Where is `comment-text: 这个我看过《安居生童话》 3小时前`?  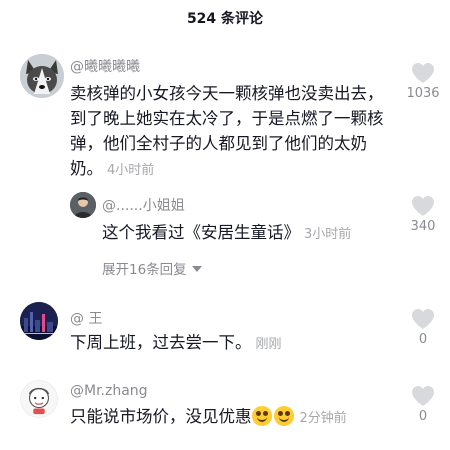
comment-text: 这个我看过《安居生童话》 3小时前 is located at coordinates (247, 233).